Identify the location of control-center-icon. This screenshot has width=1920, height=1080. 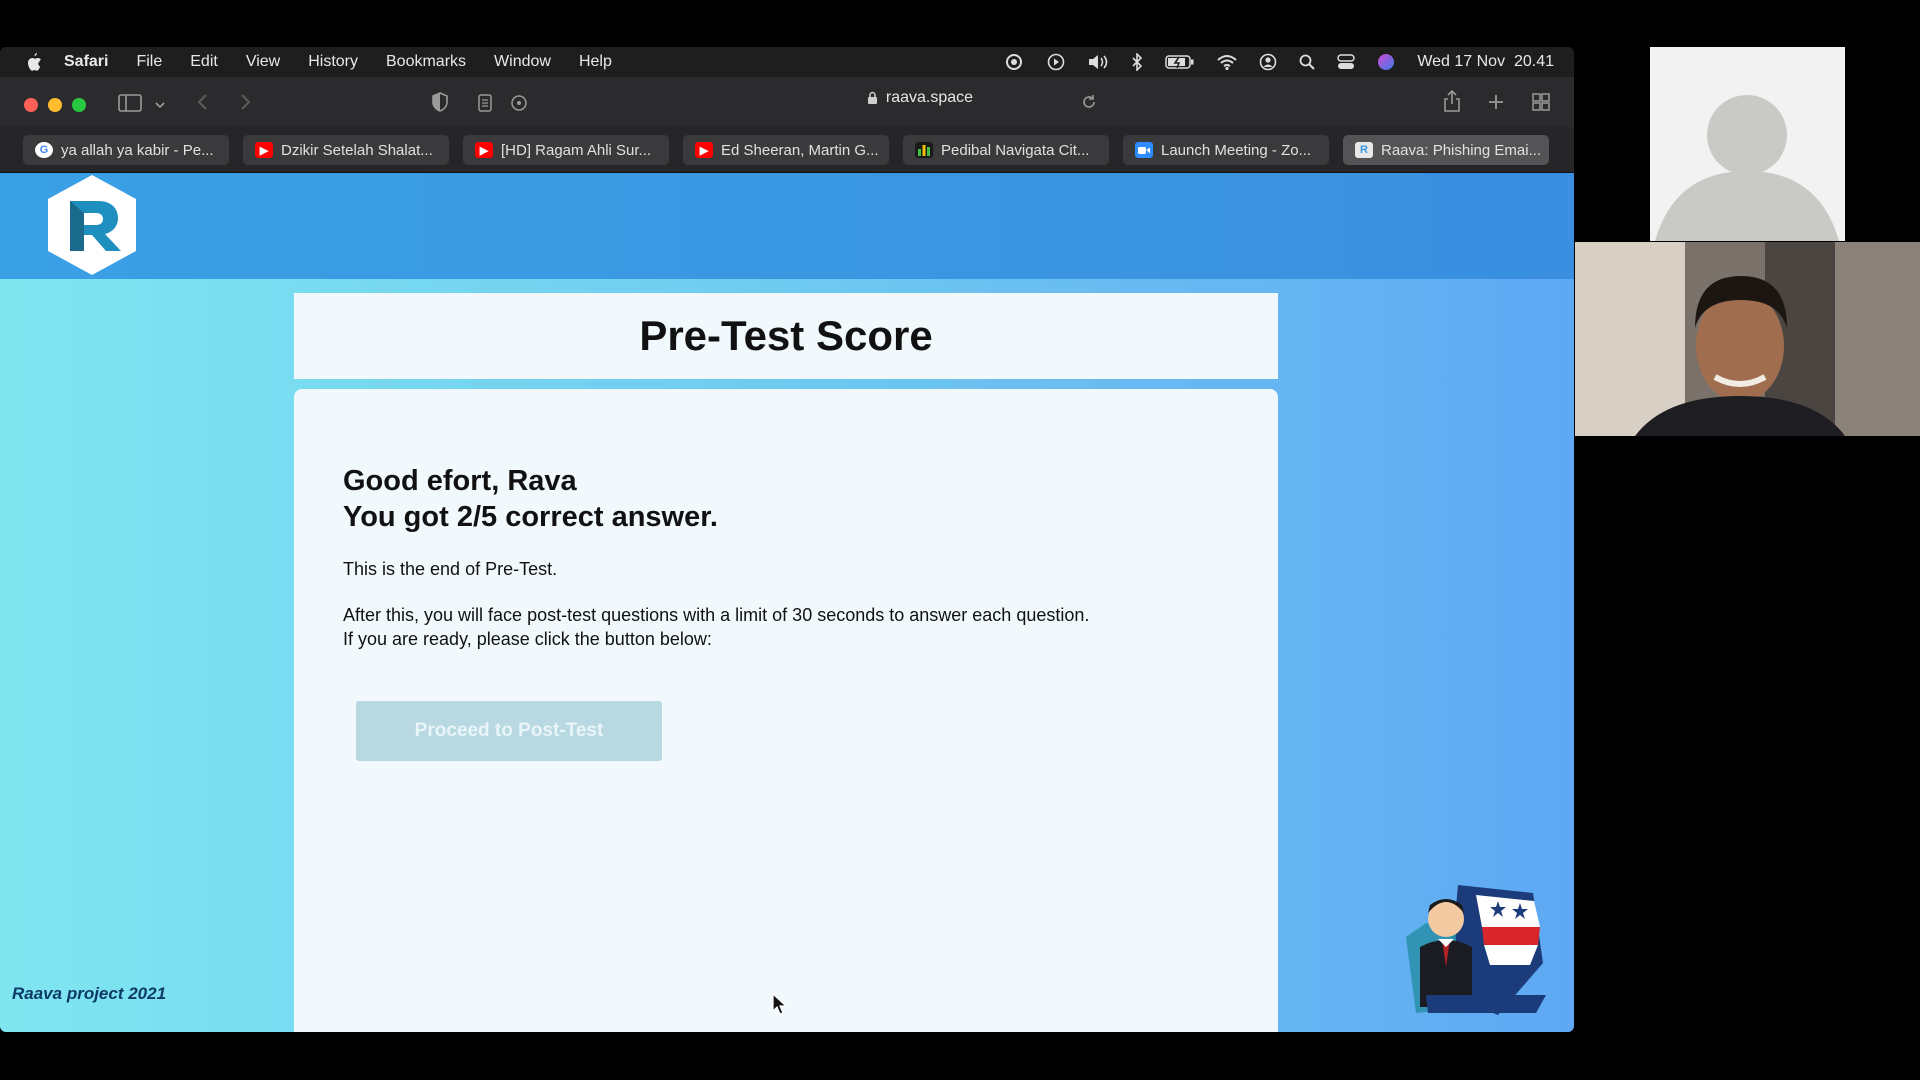
(1346, 62).